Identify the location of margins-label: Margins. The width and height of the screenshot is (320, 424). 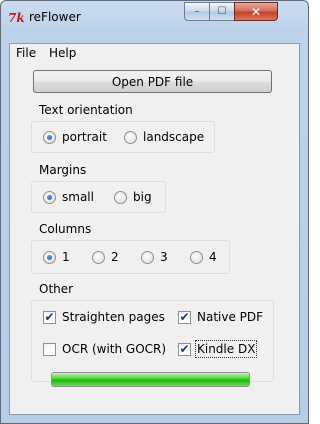
(63, 170).